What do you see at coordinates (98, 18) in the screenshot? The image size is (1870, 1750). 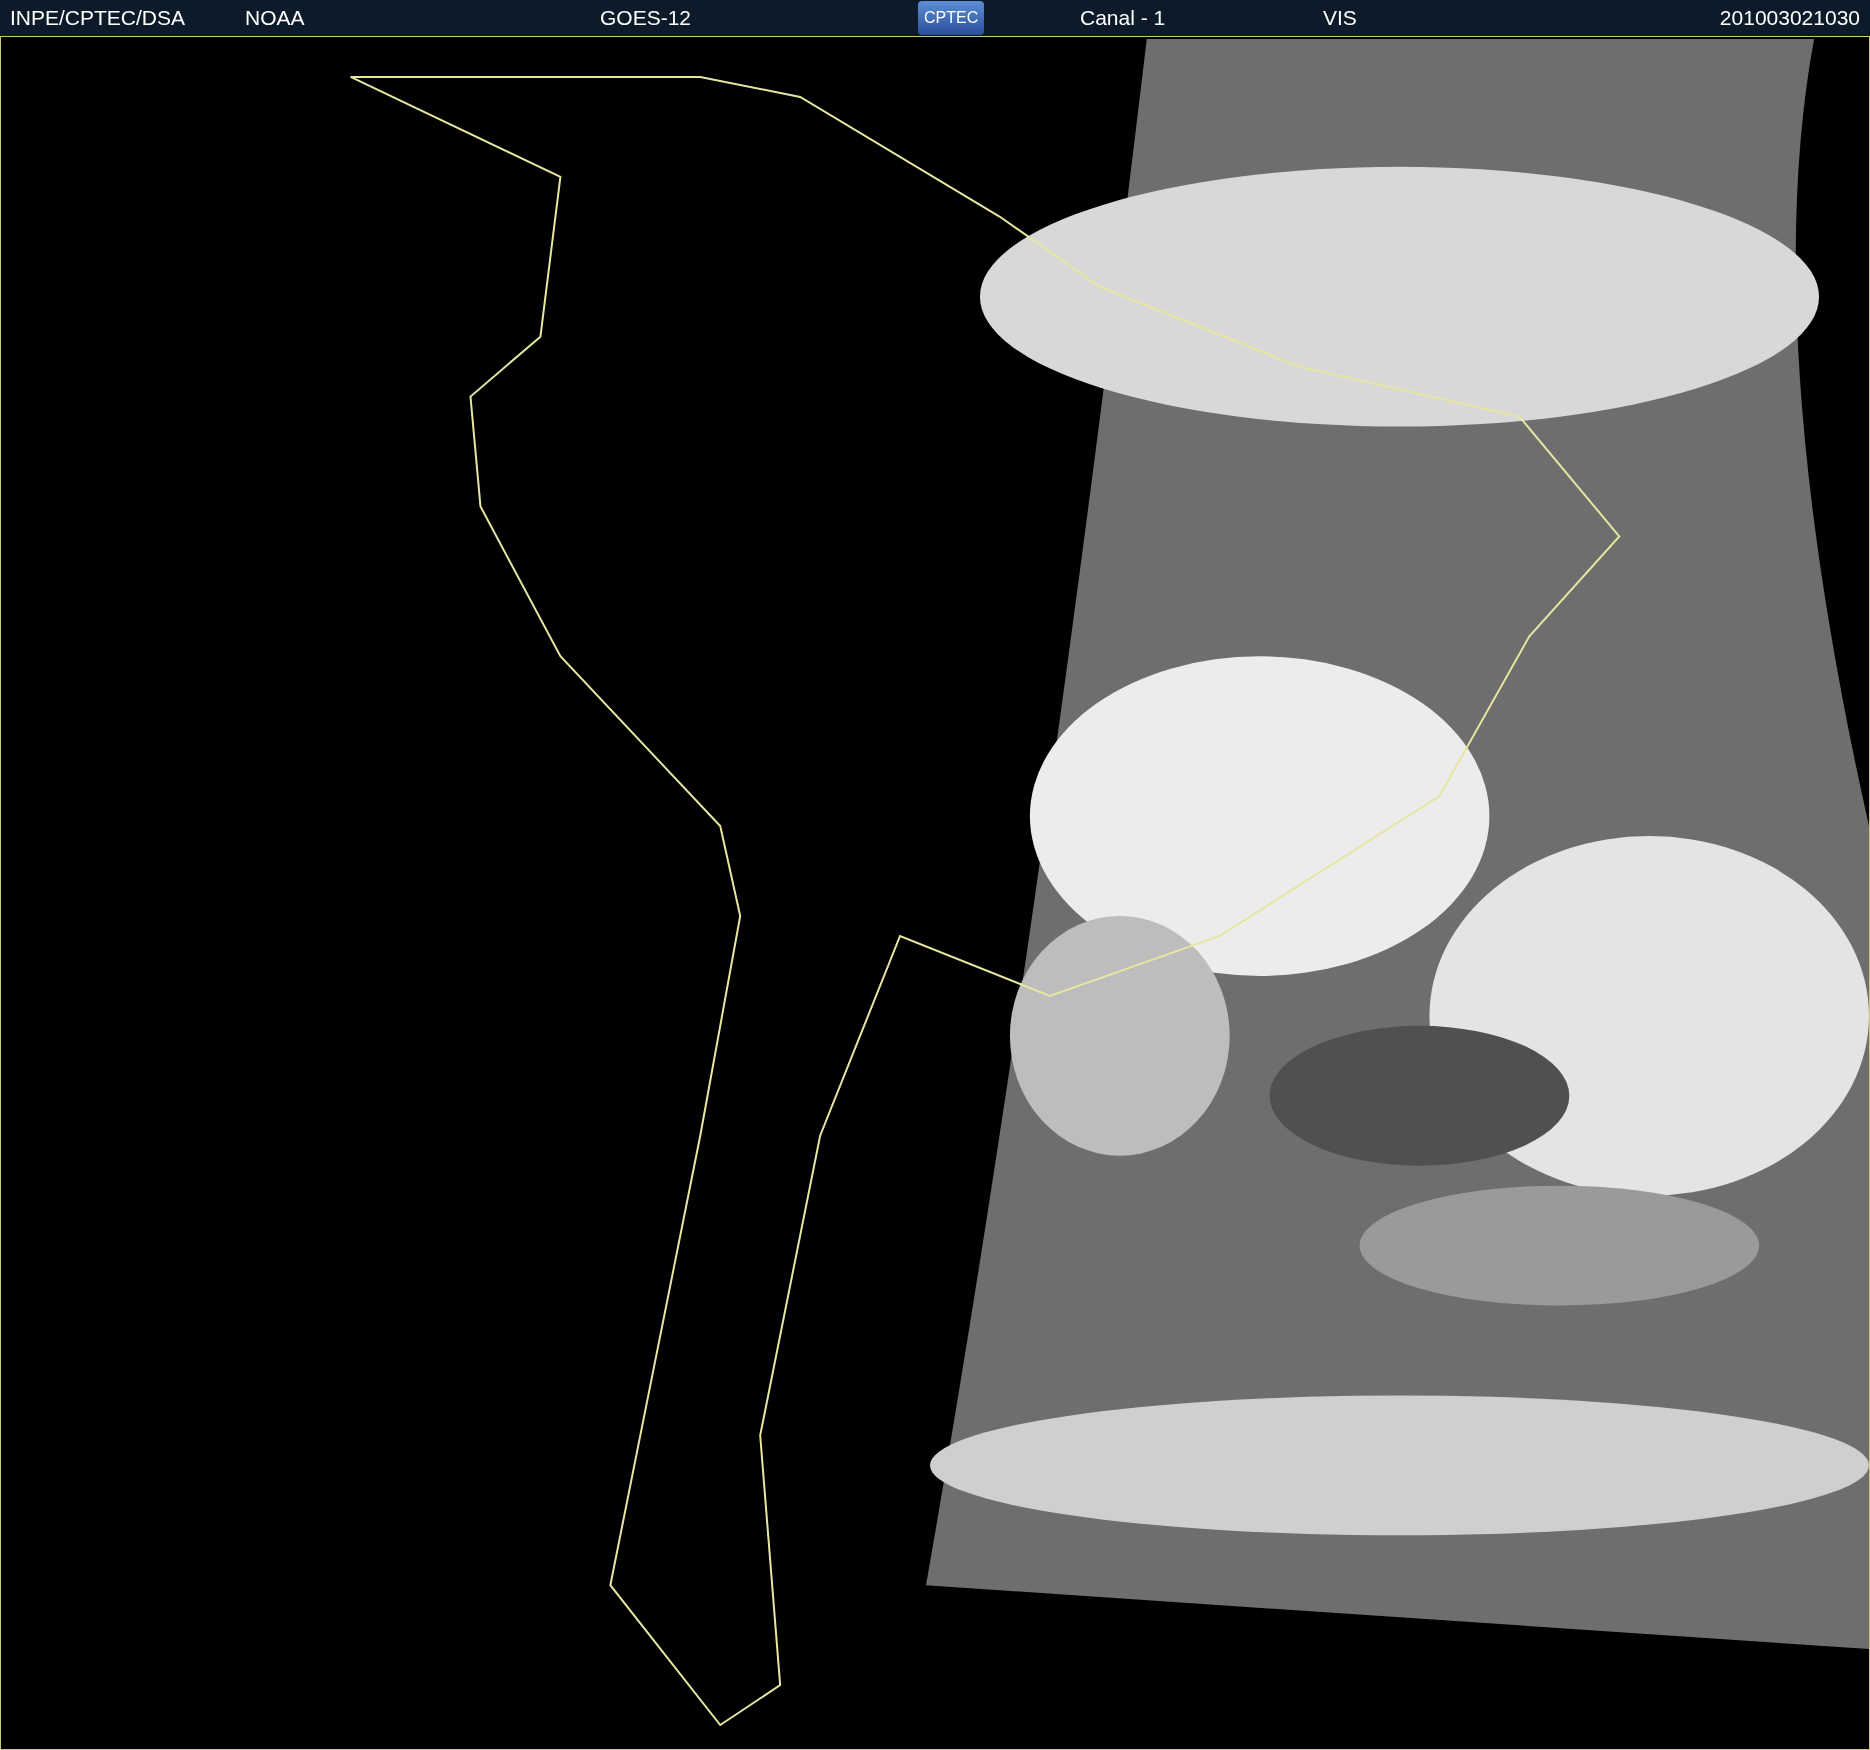 I see `header-label: INPE/CPTEC/DSA` at bounding box center [98, 18].